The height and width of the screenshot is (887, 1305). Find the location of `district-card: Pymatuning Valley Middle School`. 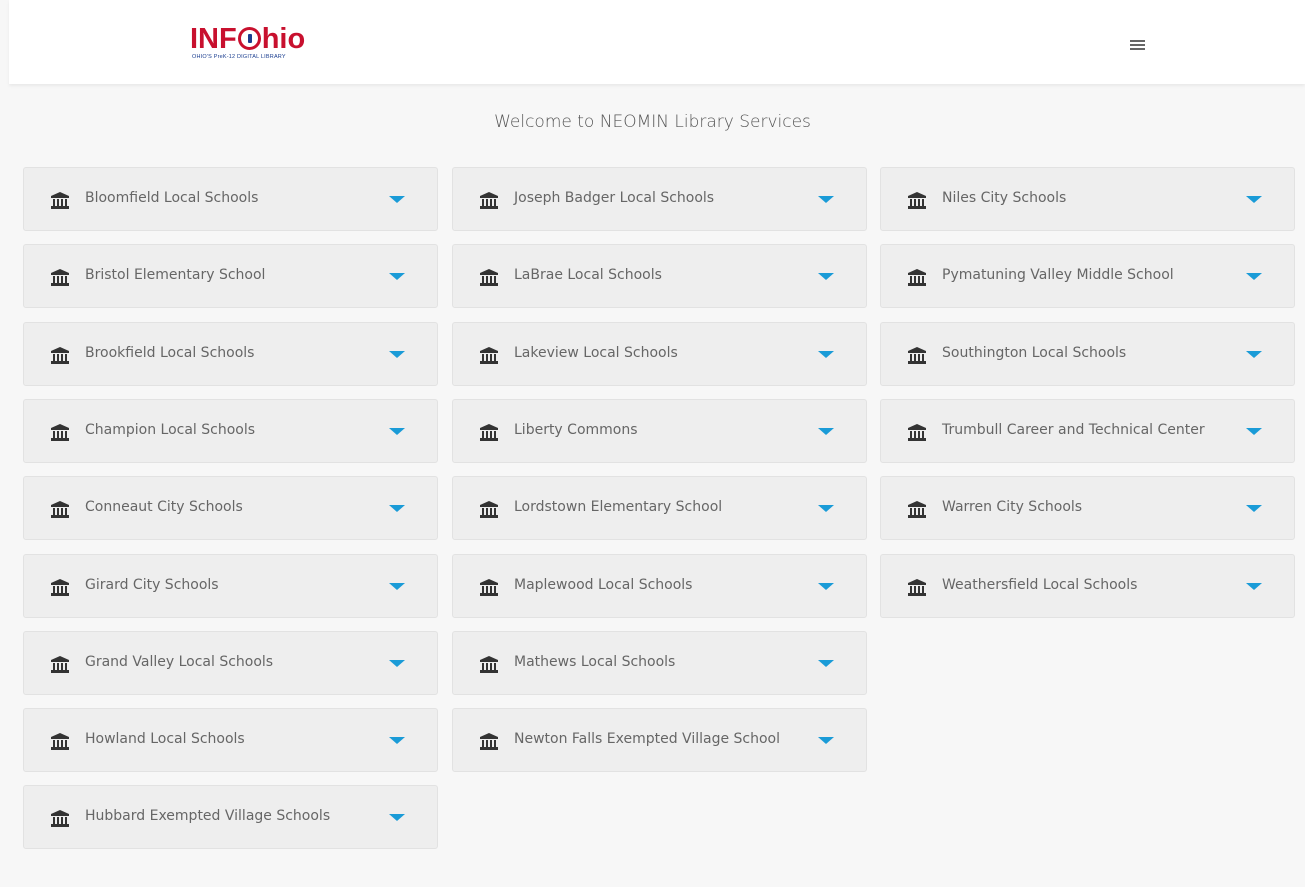

district-card: Pymatuning Valley Middle School is located at coordinates (1087, 276).